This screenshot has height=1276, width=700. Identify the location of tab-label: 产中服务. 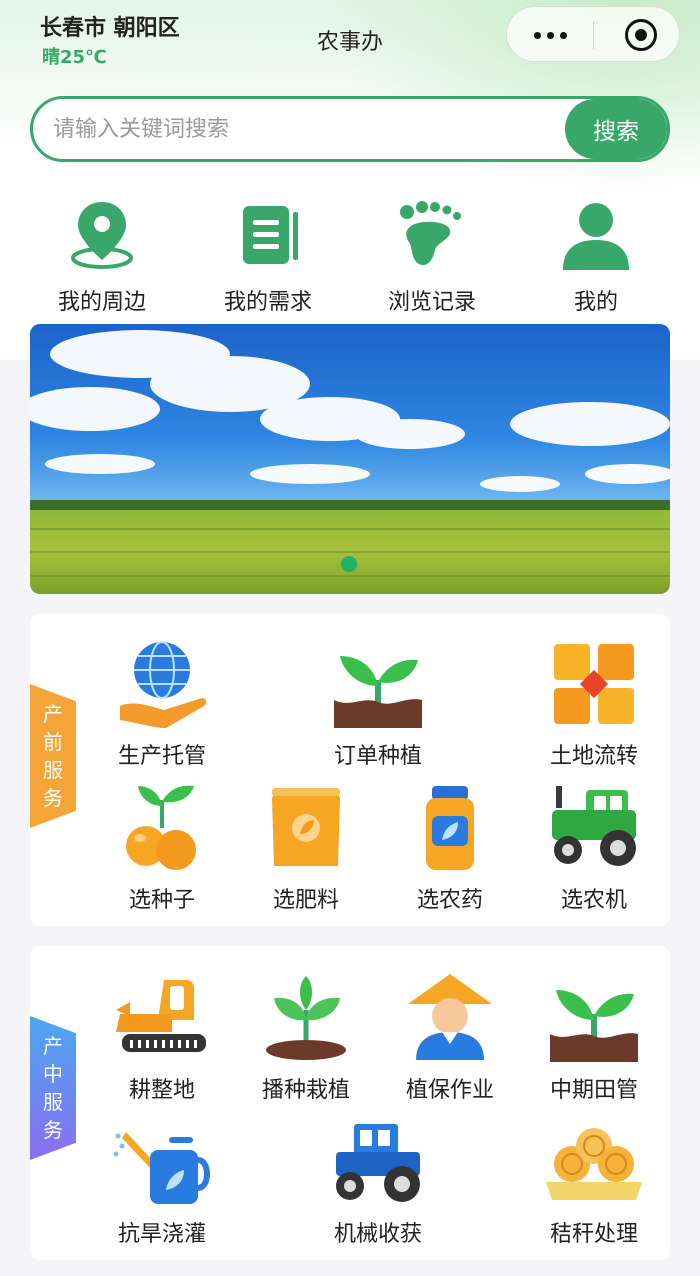
(53, 1088).